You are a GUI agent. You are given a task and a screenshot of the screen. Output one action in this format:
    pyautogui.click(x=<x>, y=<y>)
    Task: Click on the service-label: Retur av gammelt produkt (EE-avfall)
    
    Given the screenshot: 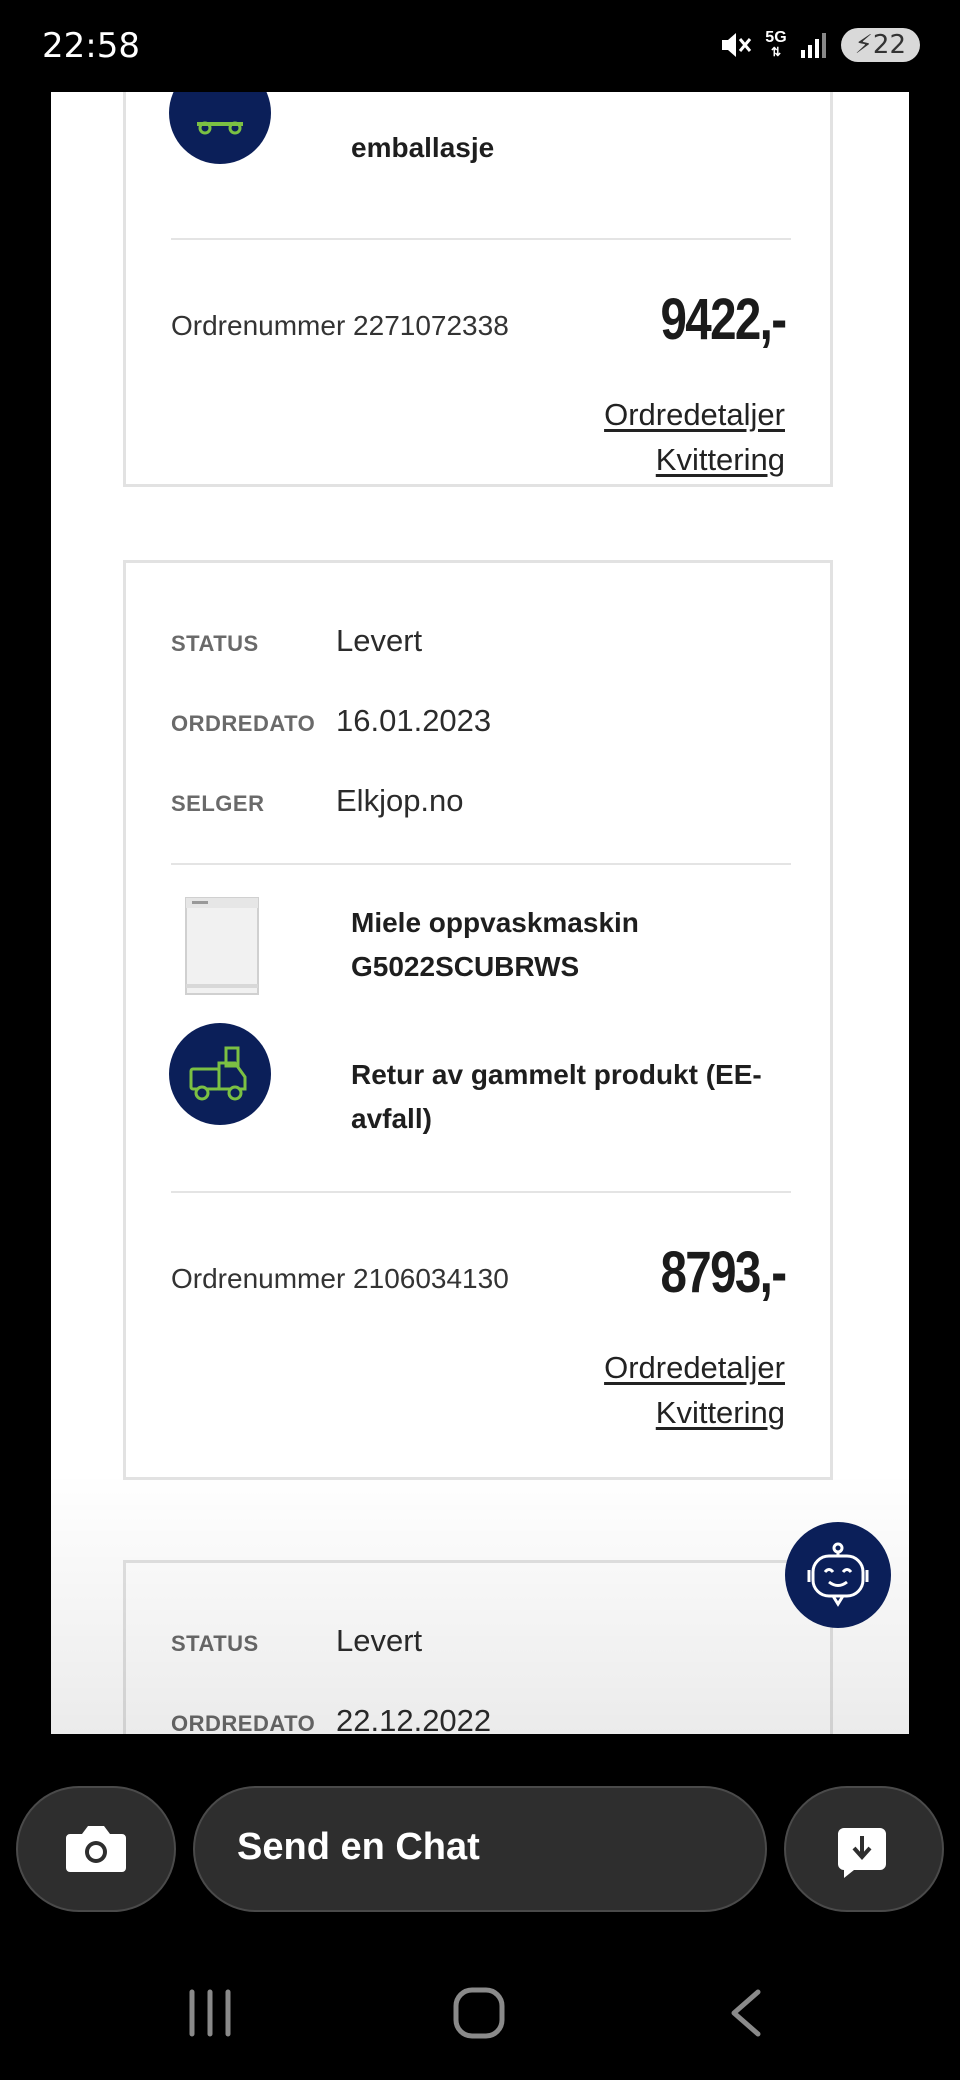 What is the action you would take?
    pyautogui.click(x=556, y=1096)
    